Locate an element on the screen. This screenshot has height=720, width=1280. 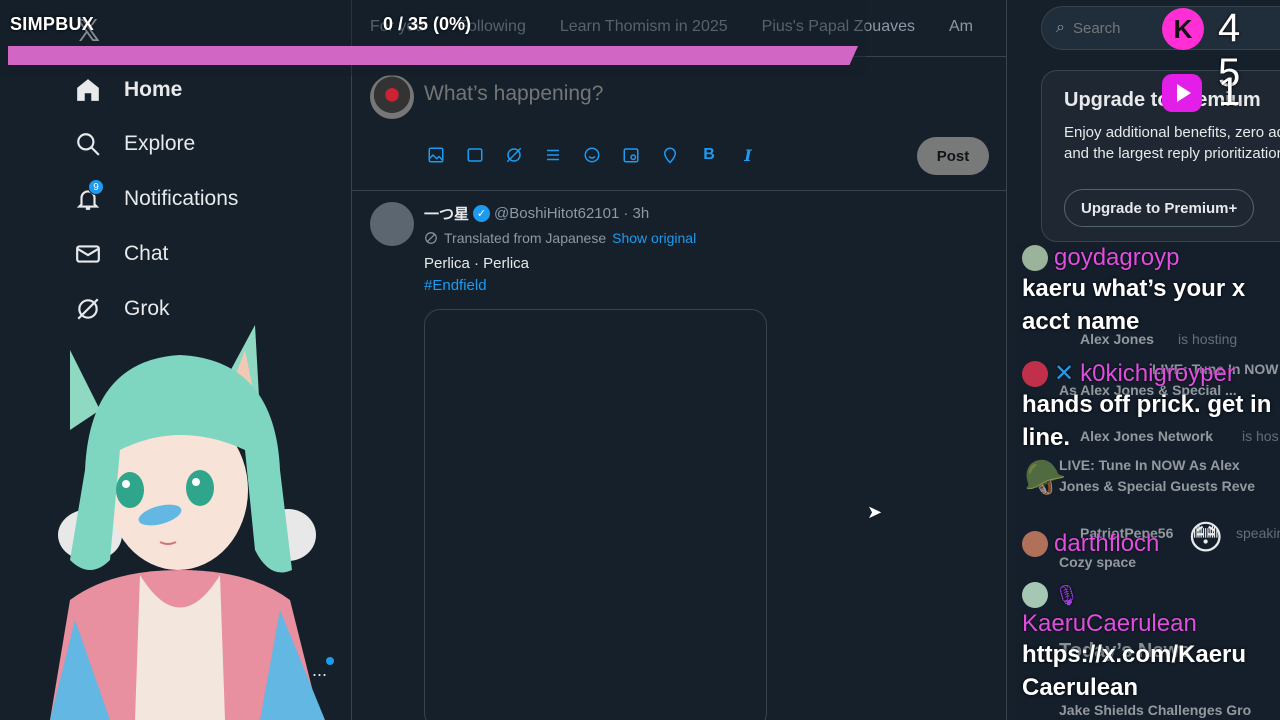
chat-user: 🎙 is located at coordinates (1137, 595).